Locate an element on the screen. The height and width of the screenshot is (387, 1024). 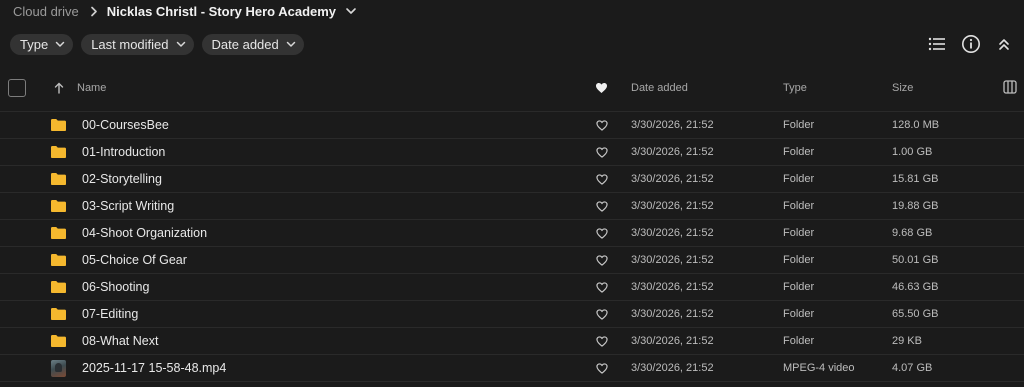
video-thumbnail-icon is located at coordinates (58, 368).